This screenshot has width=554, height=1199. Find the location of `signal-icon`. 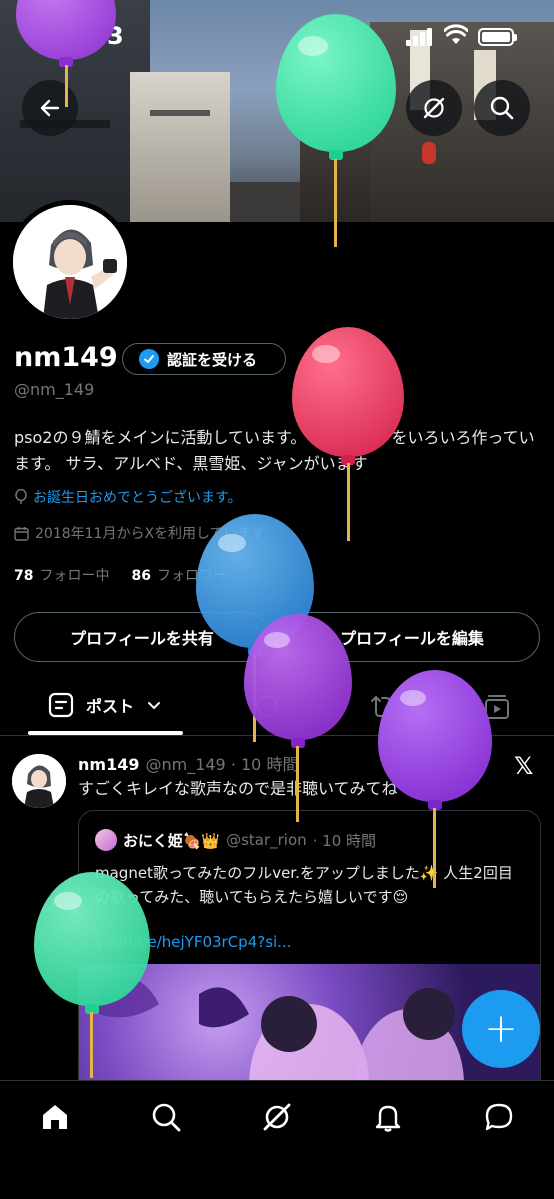

signal-icon is located at coordinates (420, 37).